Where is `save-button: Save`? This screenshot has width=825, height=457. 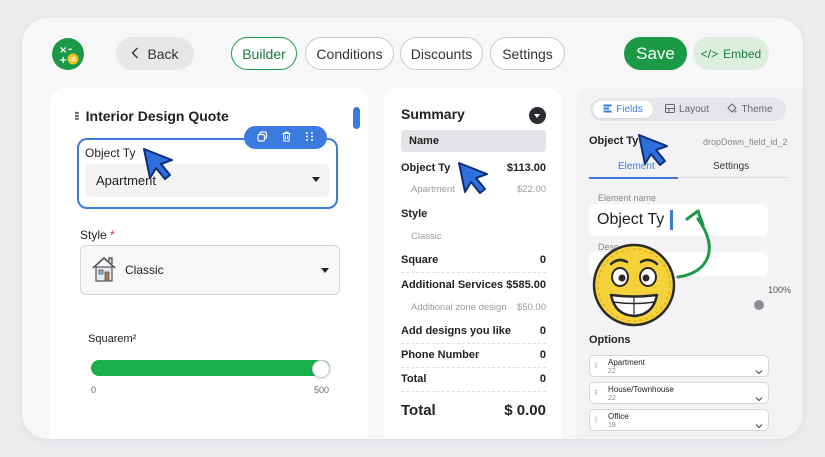
save-button: Save is located at coordinates (655, 53).